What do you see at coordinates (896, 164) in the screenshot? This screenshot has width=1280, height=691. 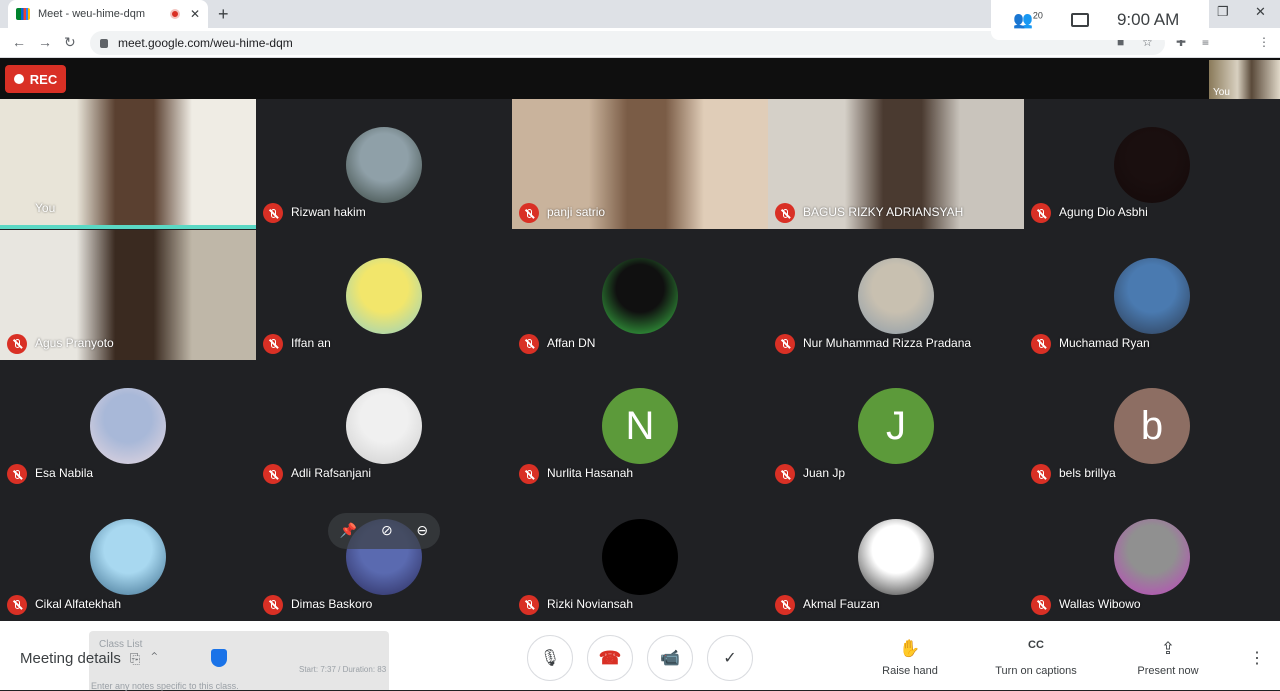 I see `participant-tile: BAGUS RIZKY ADRIANSYAH` at bounding box center [896, 164].